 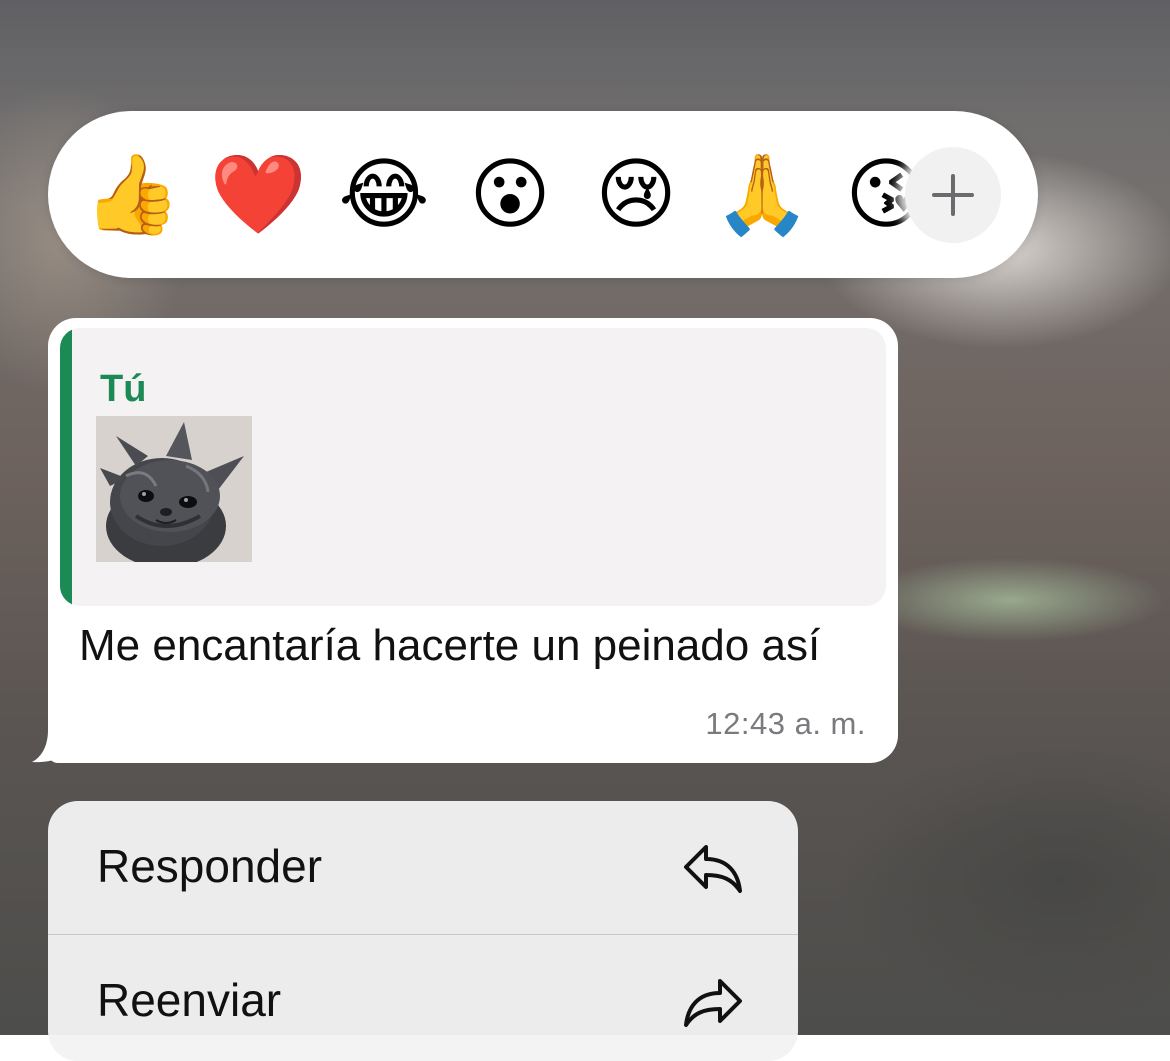 I want to click on thumbs-up-icon: 👍, so click(x=132, y=195).